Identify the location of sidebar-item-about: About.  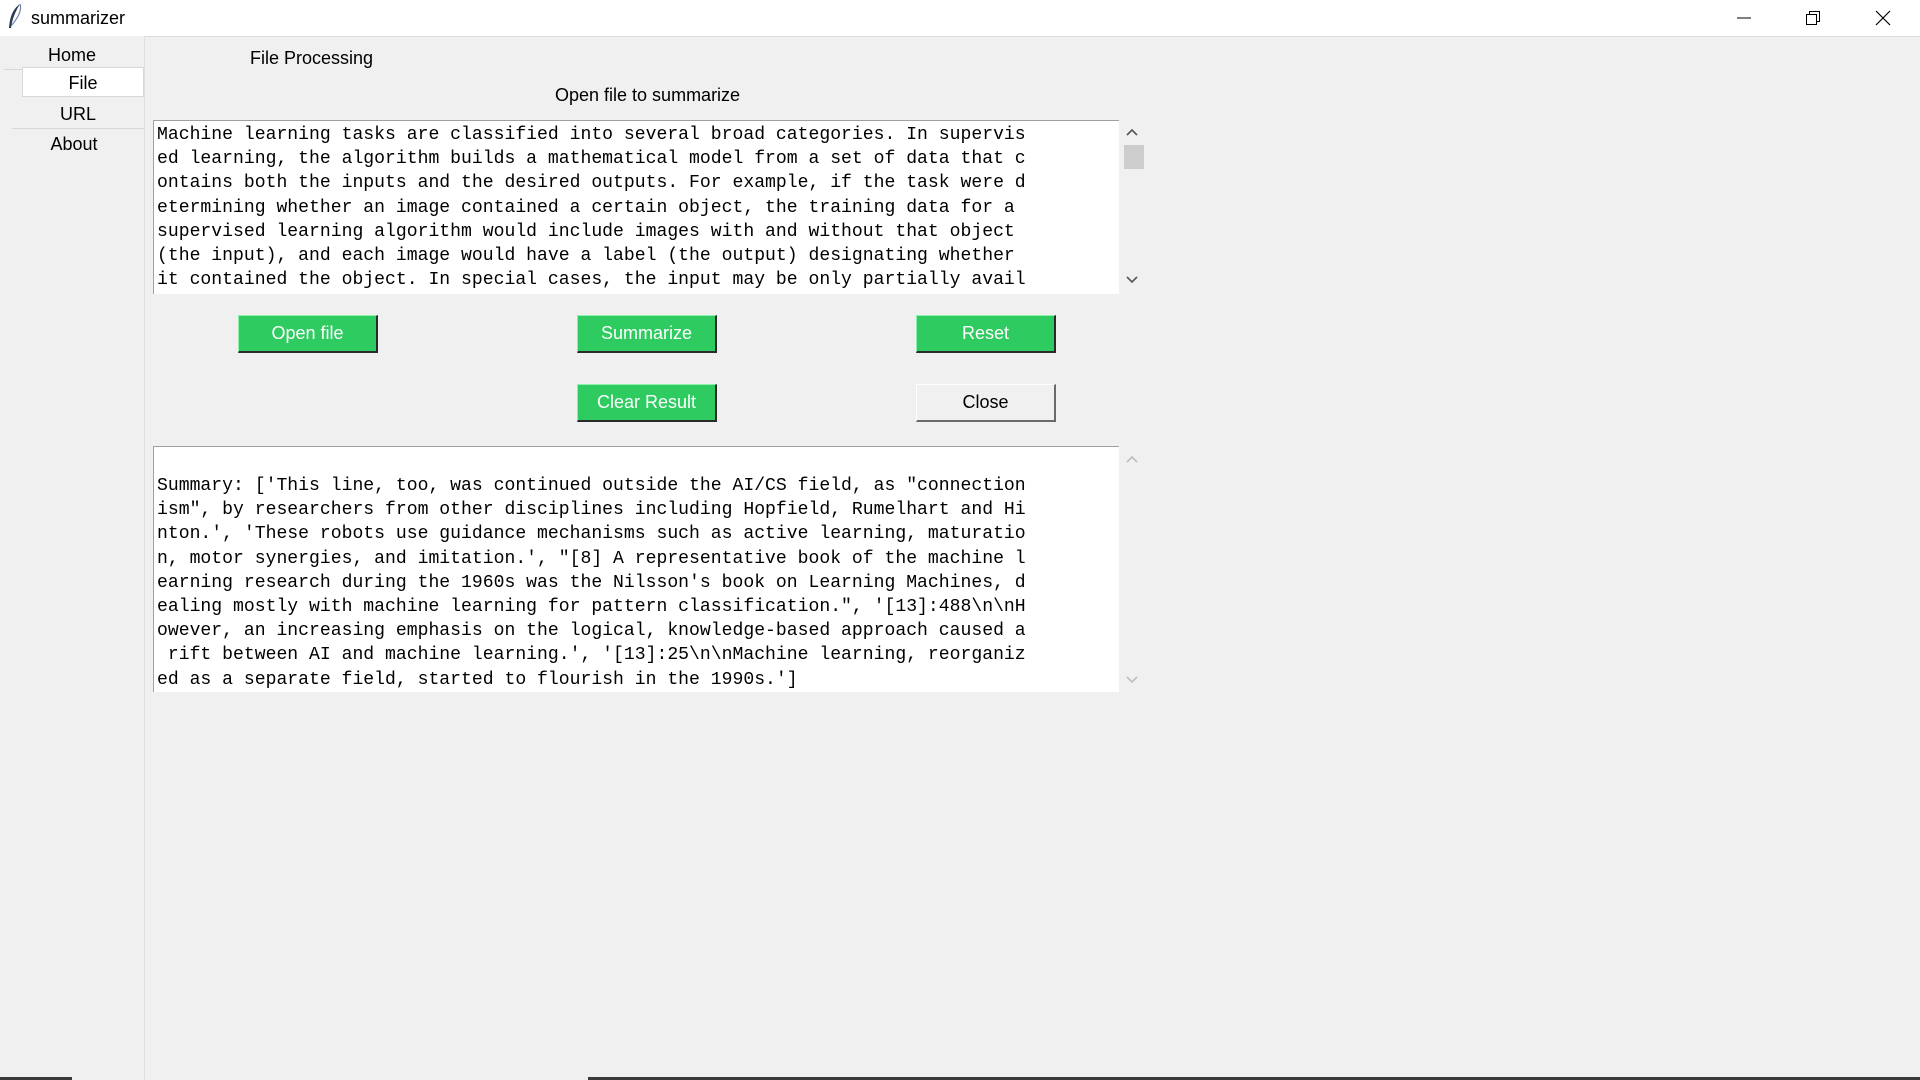
(74, 144).